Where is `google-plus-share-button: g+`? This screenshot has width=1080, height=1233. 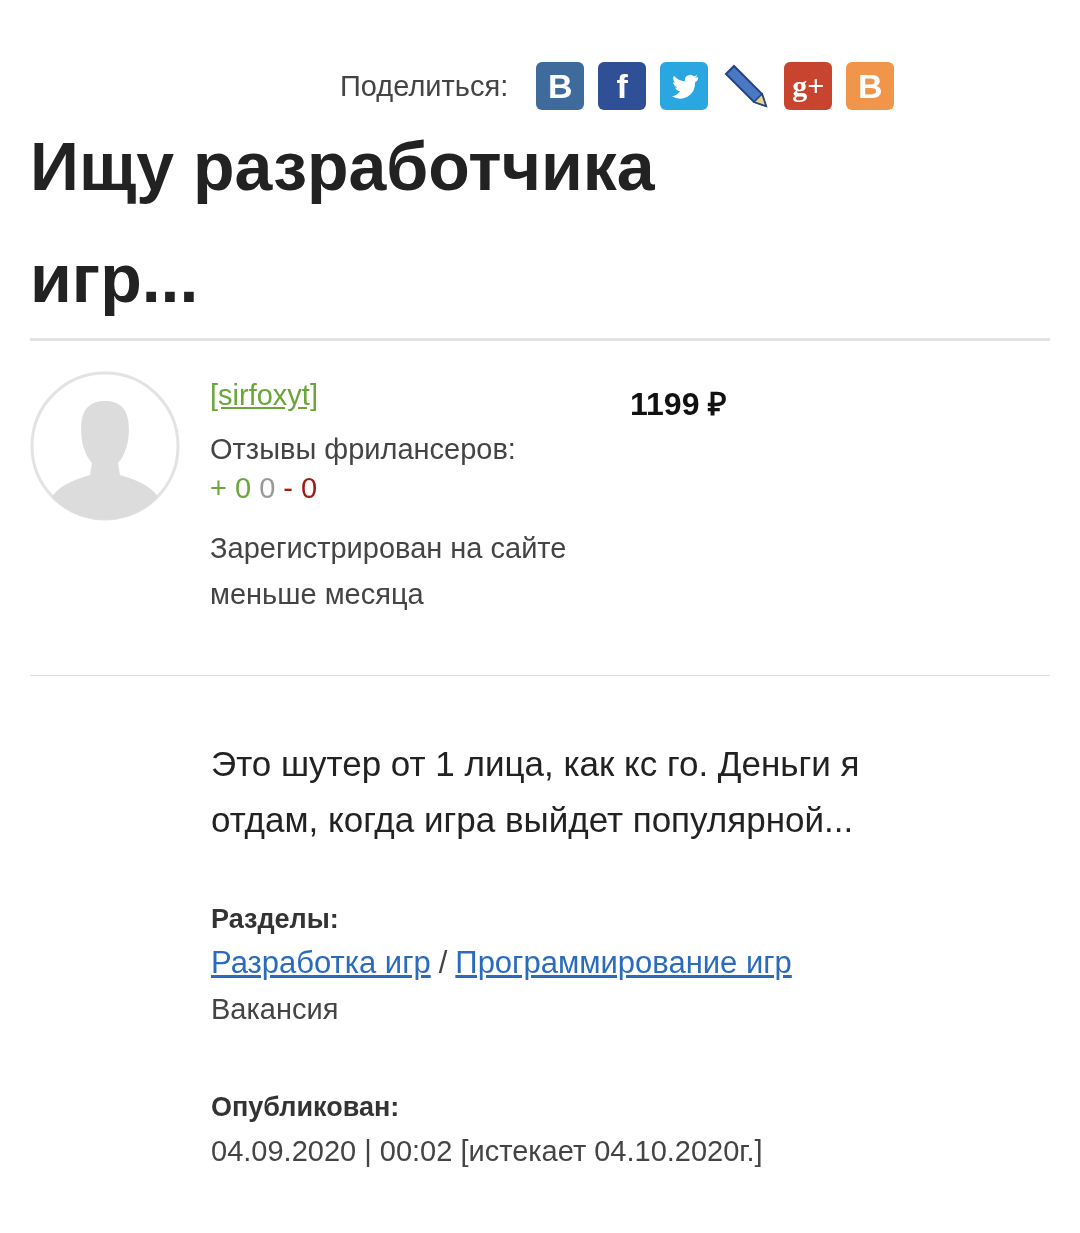 google-plus-share-button: g+ is located at coordinates (808, 86).